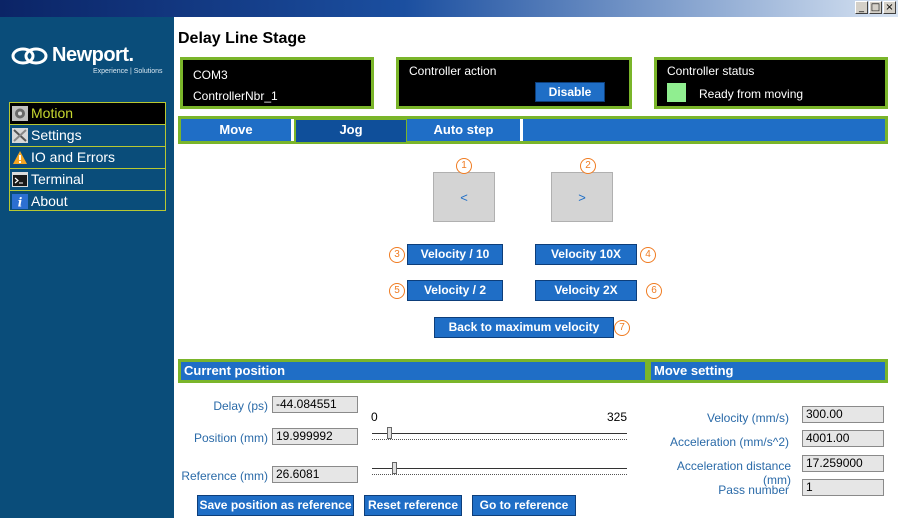 This screenshot has height=518, width=898. Describe the element at coordinates (622, 328) in the screenshot. I see `badge-7: 7` at that location.